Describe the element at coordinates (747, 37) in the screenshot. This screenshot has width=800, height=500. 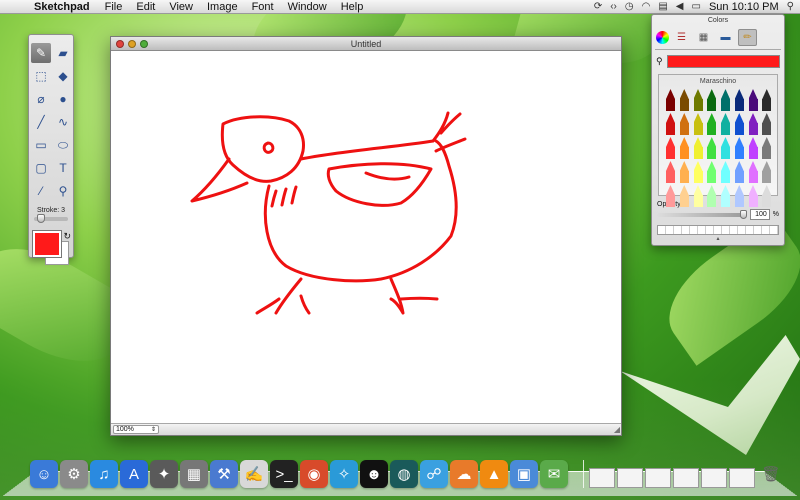
I see `crayons-icon: ✏` at that location.